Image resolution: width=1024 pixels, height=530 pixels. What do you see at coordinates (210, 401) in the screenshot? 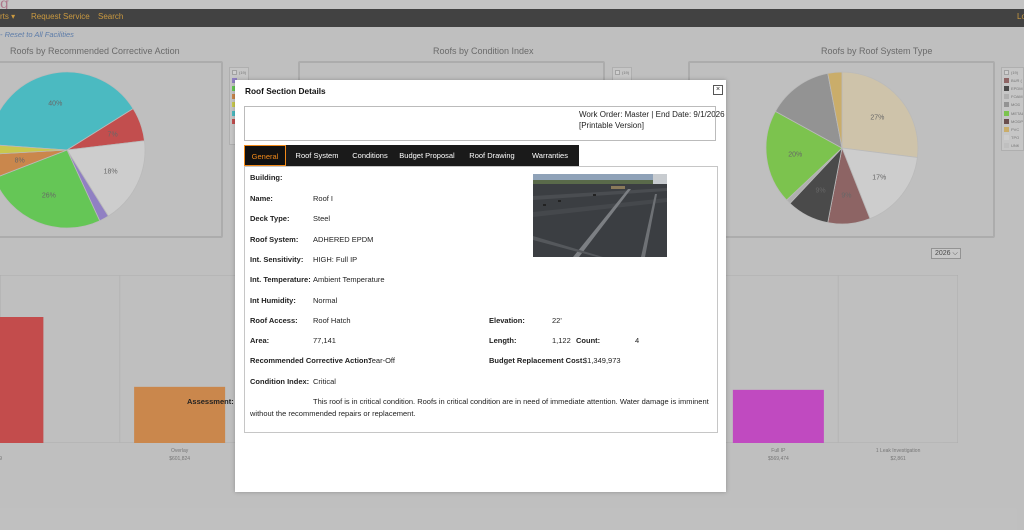
I see `assessment-label: Assessment:` at bounding box center [210, 401].